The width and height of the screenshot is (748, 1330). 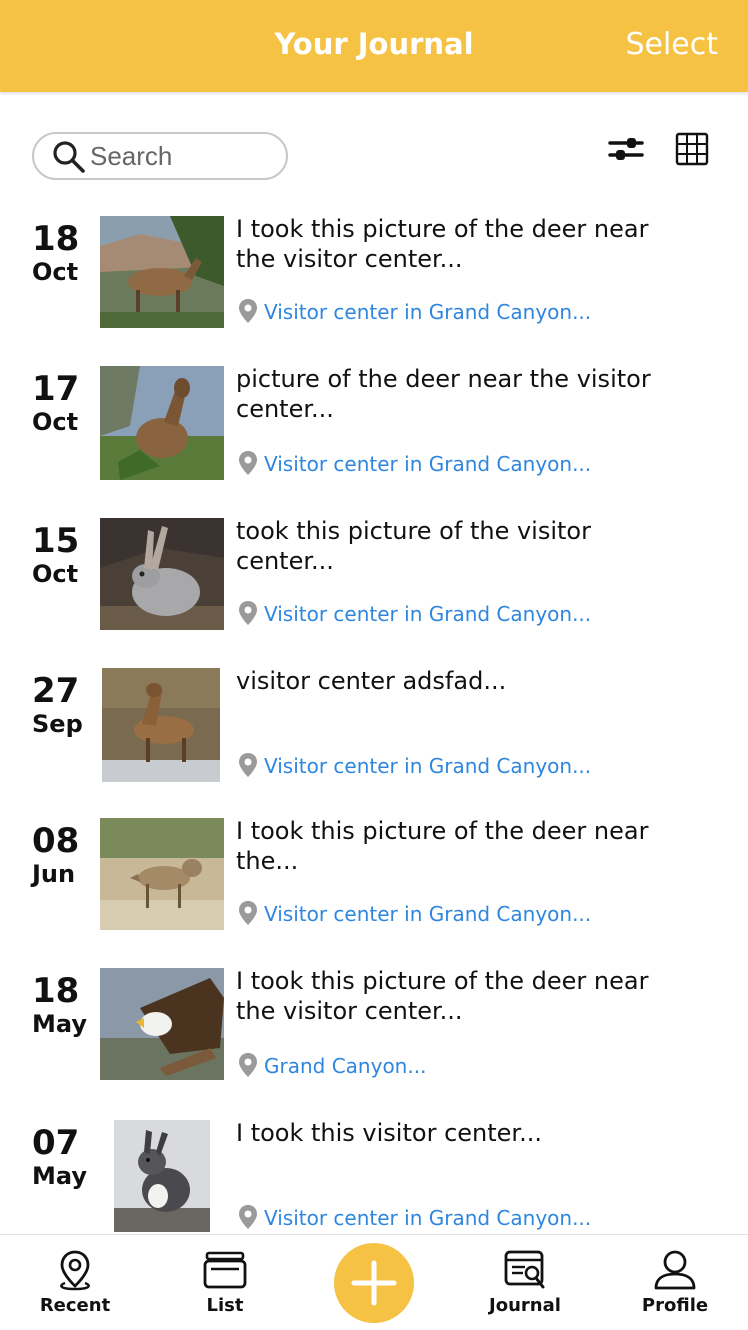 I want to click on entry-day: 17, so click(x=56, y=389).